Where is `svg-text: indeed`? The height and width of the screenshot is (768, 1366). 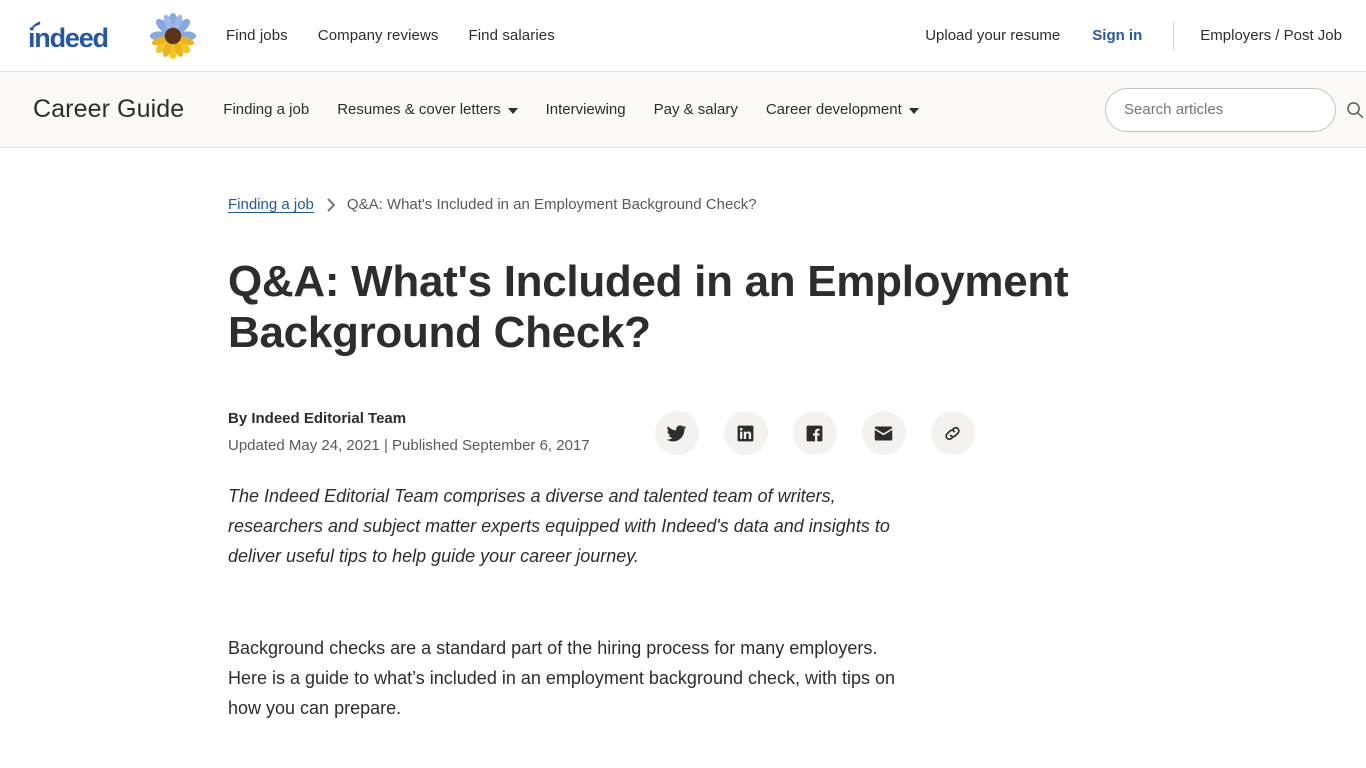 svg-text: indeed is located at coordinates (68, 38).